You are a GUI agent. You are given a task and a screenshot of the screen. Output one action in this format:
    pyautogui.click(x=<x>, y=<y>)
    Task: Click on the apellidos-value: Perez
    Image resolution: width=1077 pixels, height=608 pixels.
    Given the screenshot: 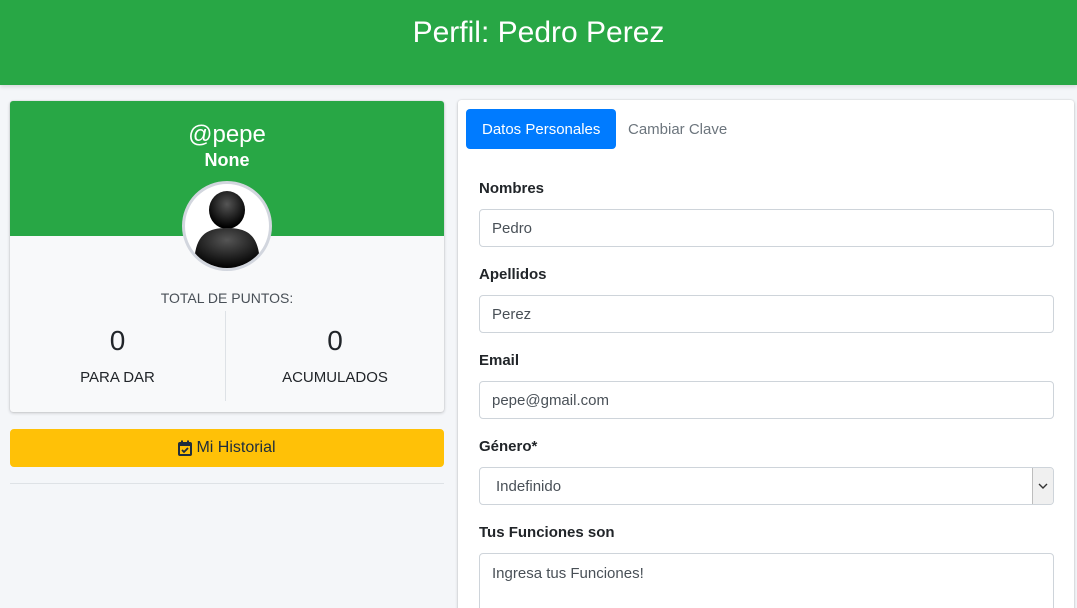 What is the action you would take?
    pyautogui.click(x=512, y=314)
    